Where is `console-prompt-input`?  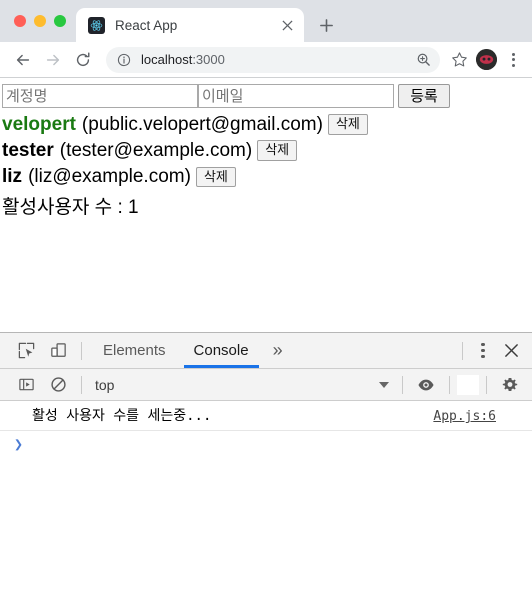 console-prompt-input is located at coordinates (273, 444).